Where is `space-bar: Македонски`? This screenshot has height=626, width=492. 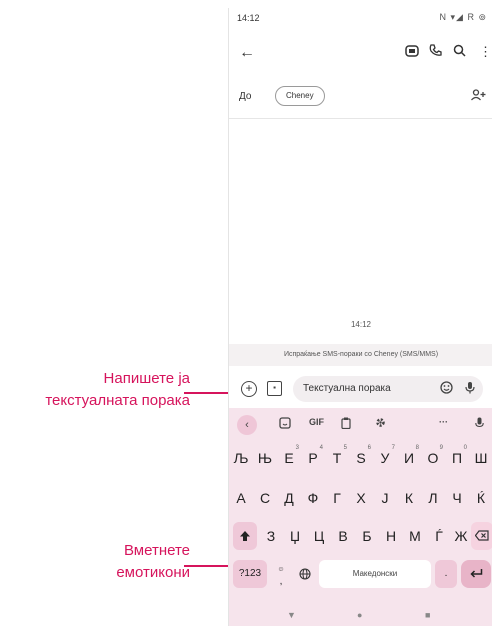 space-bar: Македонски is located at coordinates (375, 574).